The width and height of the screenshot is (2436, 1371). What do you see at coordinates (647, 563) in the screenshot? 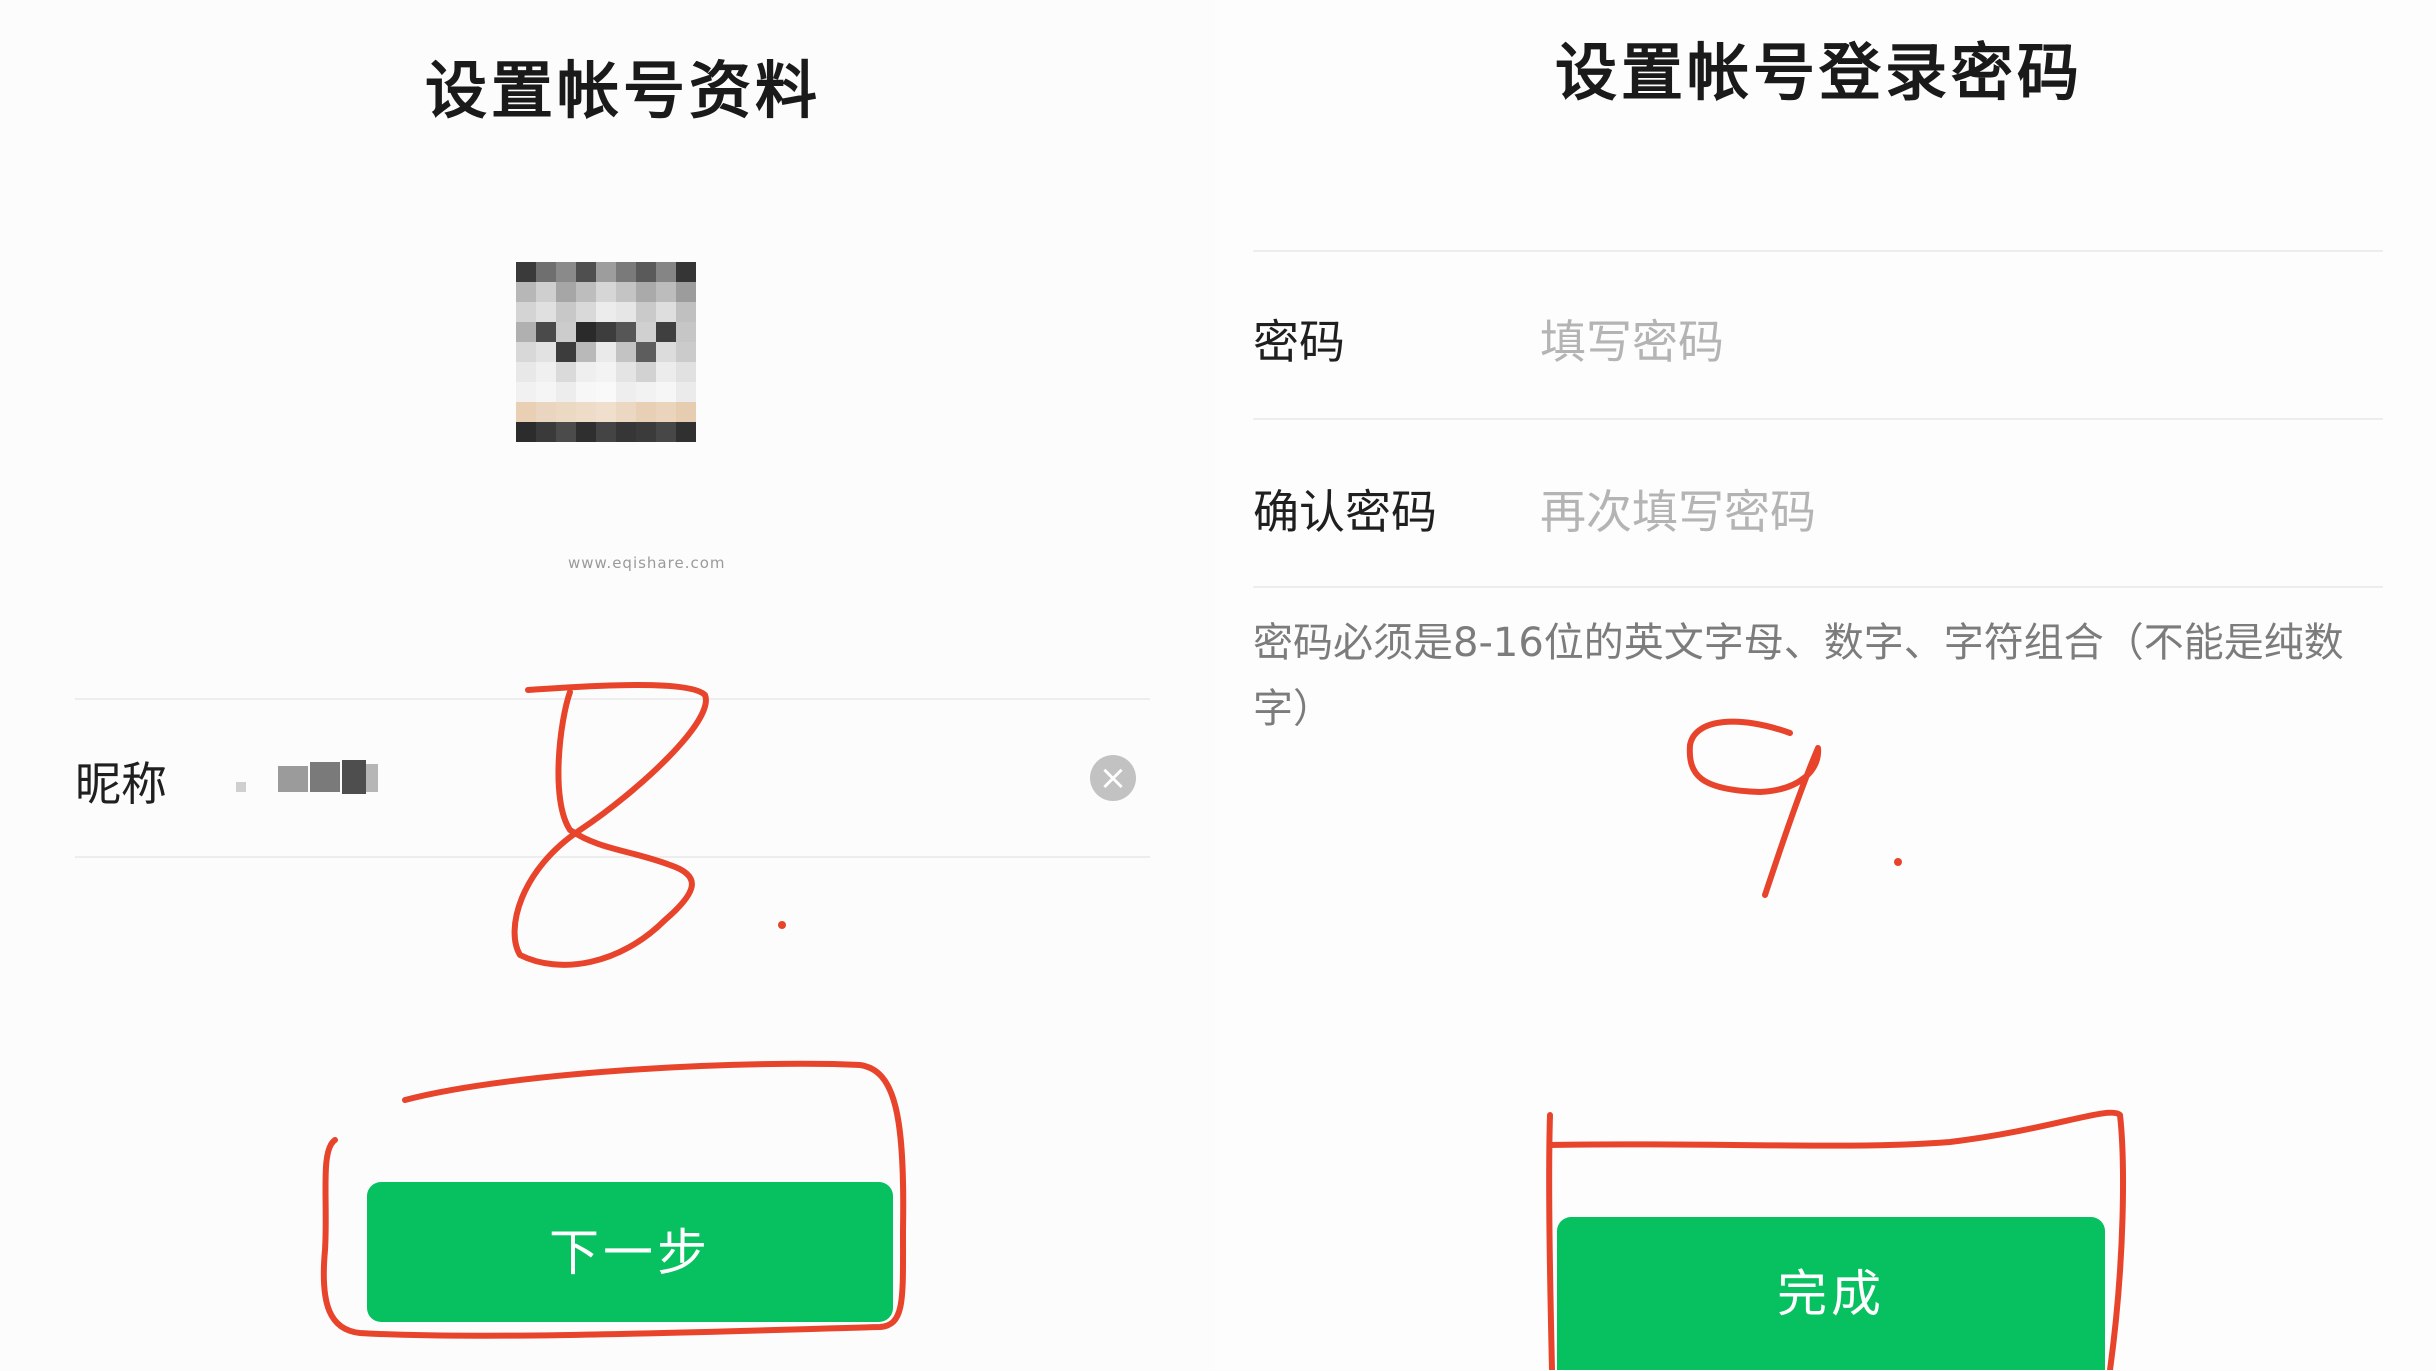
I see `watermark: www.eqishare.com` at bounding box center [647, 563].